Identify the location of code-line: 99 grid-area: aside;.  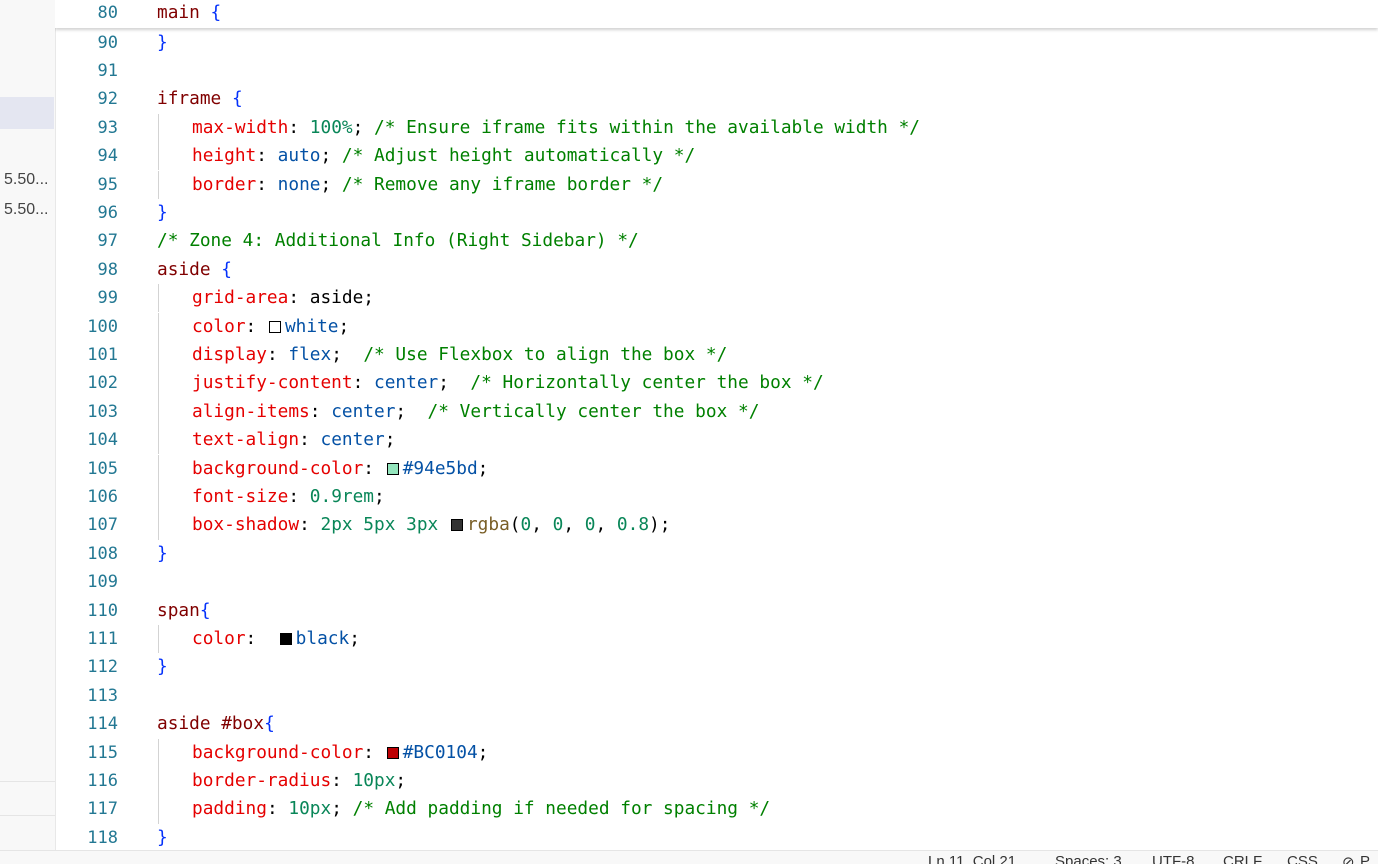
(716, 298).